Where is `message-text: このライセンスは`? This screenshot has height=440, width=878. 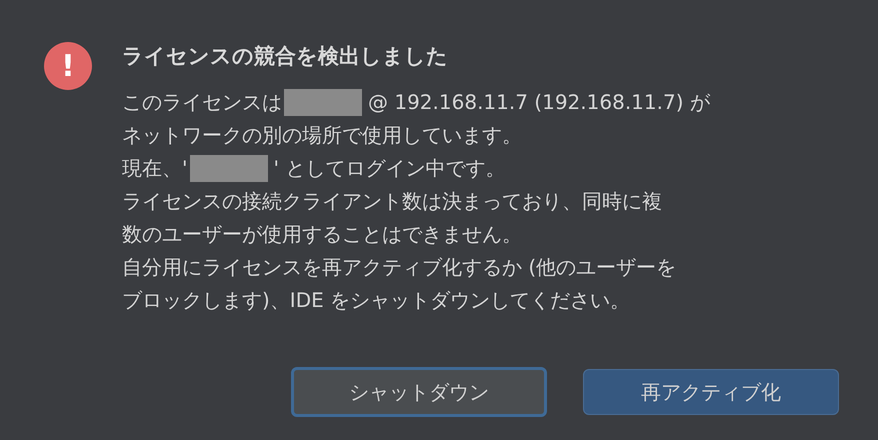
message-text: このライセンスは is located at coordinates (202, 102).